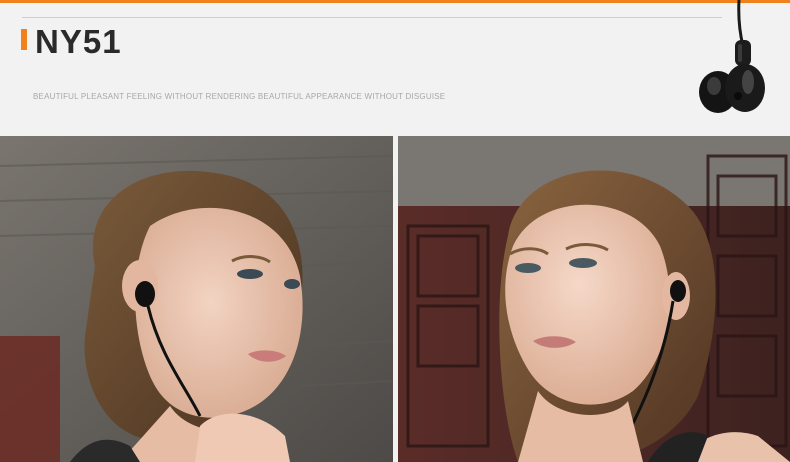  What do you see at coordinates (24, 39) in the screenshot?
I see `title-accent-marker` at bounding box center [24, 39].